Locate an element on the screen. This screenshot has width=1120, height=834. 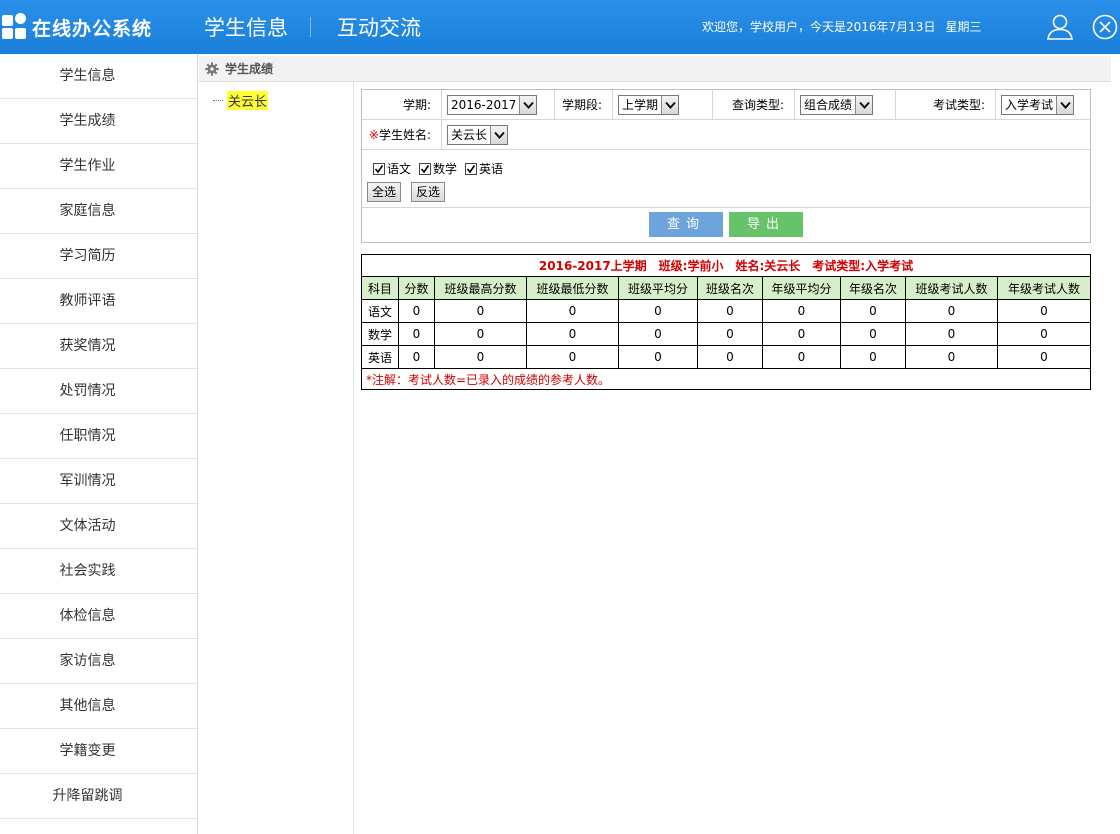
exam-type-label: 考试类型: is located at coordinates (946, 104).